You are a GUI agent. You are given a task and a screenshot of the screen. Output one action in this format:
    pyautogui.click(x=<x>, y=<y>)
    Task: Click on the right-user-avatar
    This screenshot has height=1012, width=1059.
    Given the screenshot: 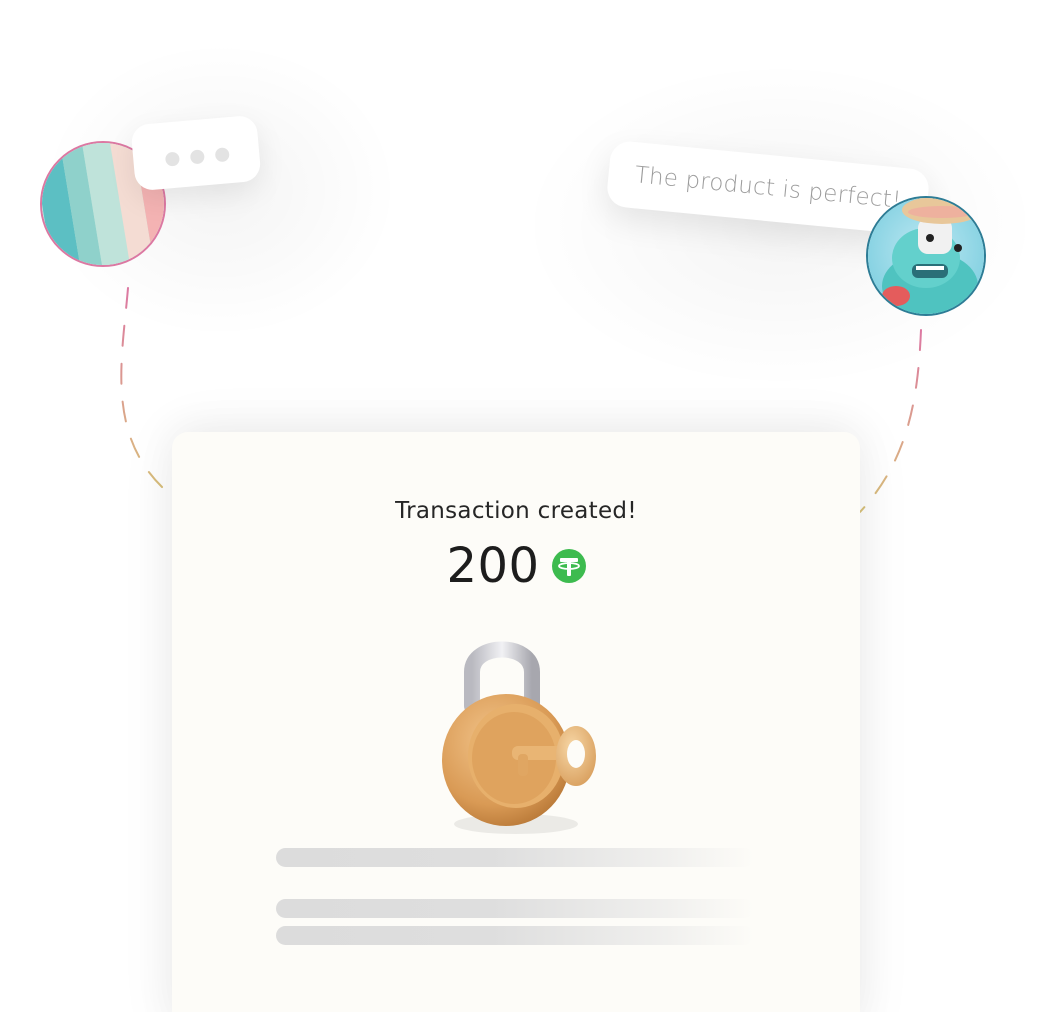 What is the action you would take?
    pyautogui.click(x=926, y=256)
    